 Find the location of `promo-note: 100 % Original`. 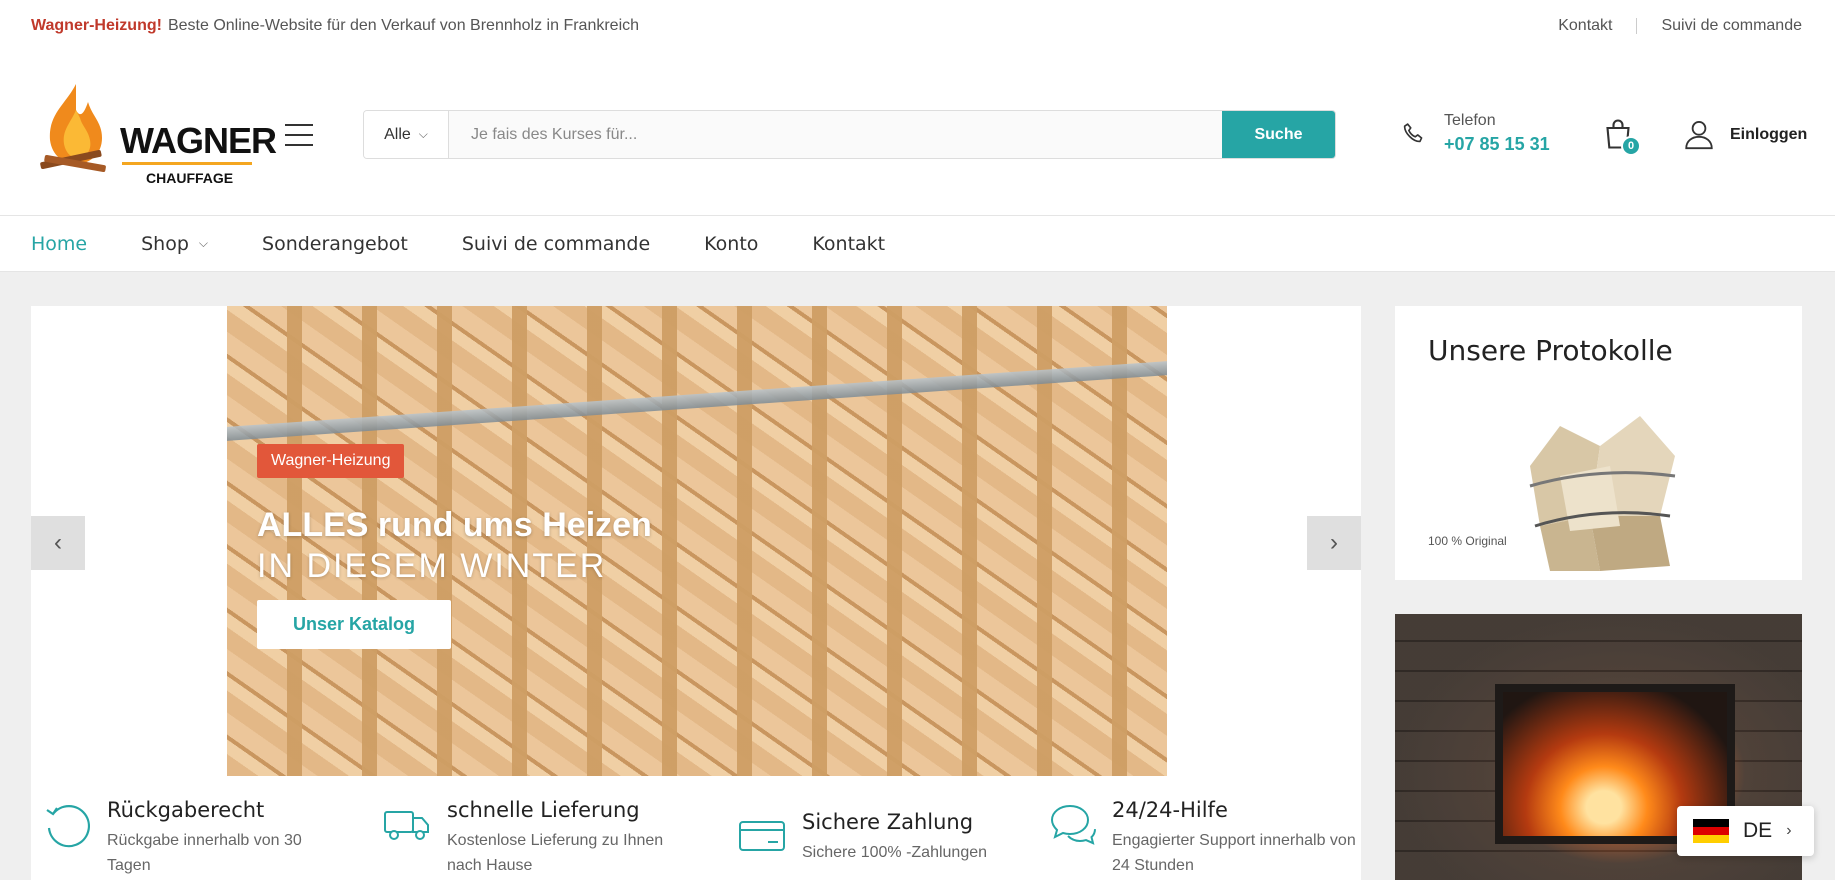

promo-note: 100 % Original is located at coordinates (1467, 541).